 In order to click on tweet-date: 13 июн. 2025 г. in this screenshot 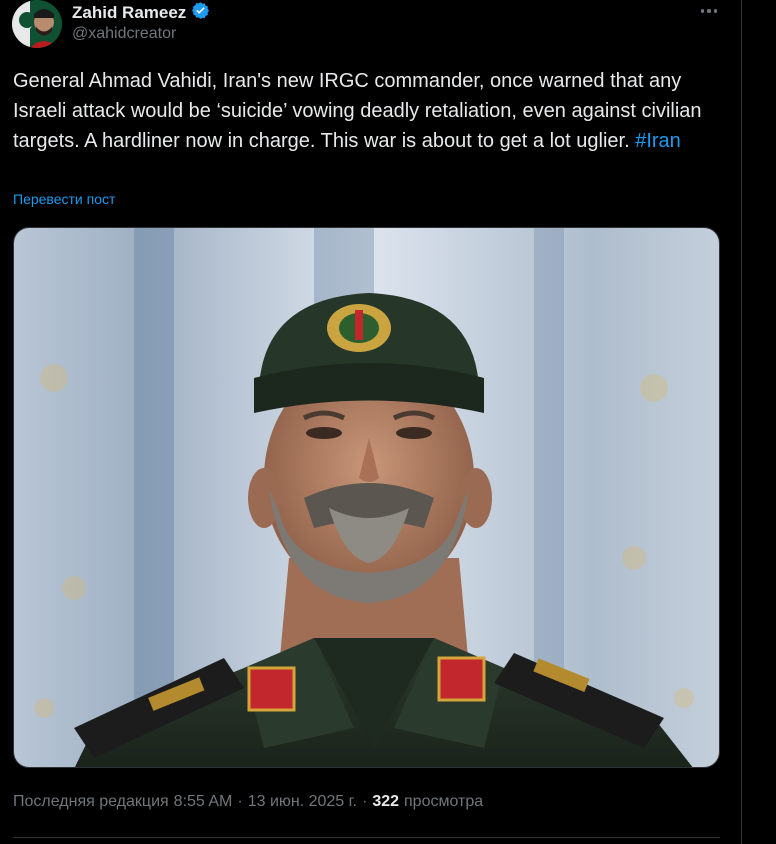, I will do `click(302, 802)`.